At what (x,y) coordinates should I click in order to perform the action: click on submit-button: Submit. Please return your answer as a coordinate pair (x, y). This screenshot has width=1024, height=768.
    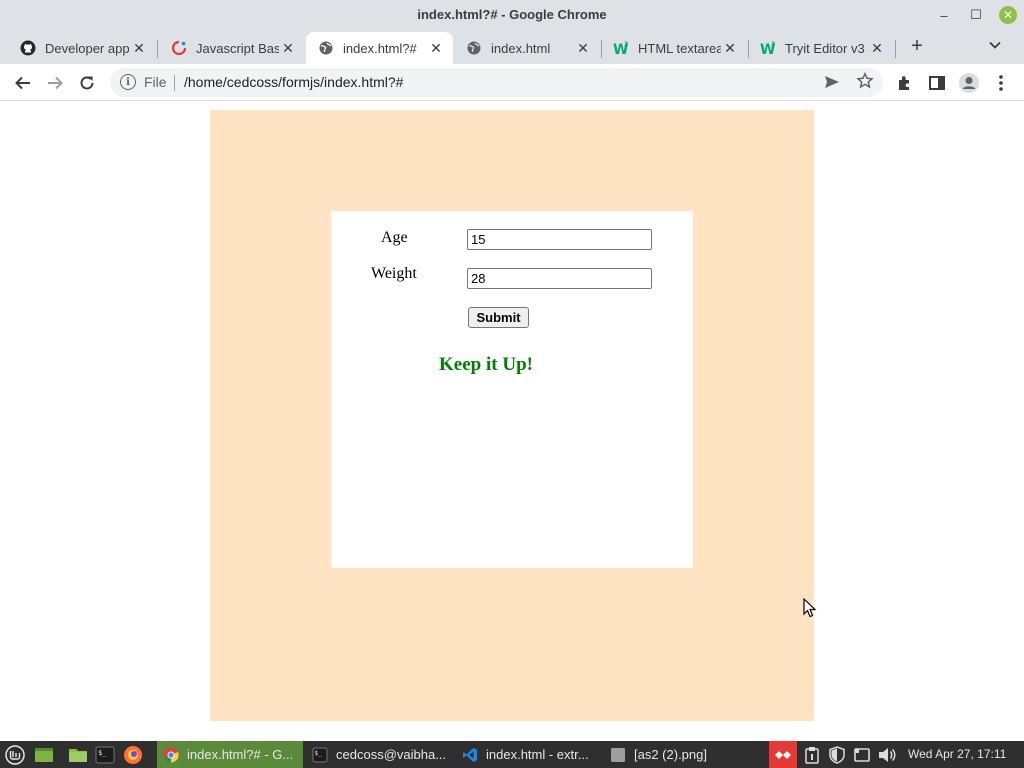
    Looking at the image, I should click on (498, 317).